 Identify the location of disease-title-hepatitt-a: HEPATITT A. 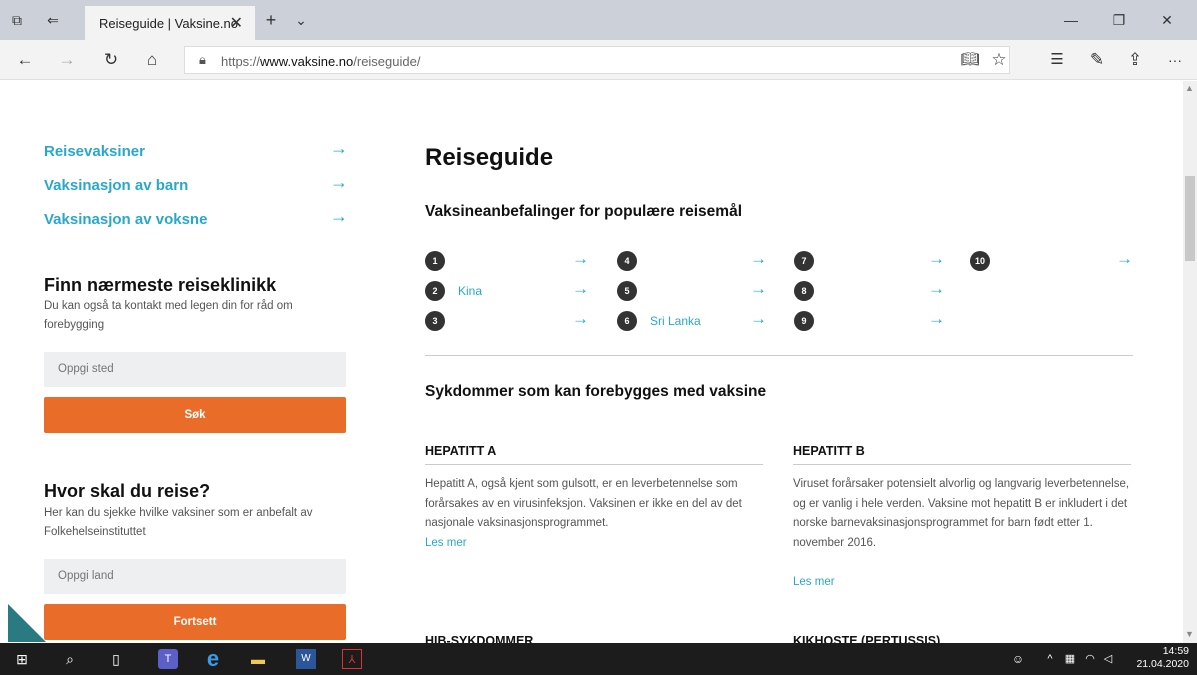
(460, 451).